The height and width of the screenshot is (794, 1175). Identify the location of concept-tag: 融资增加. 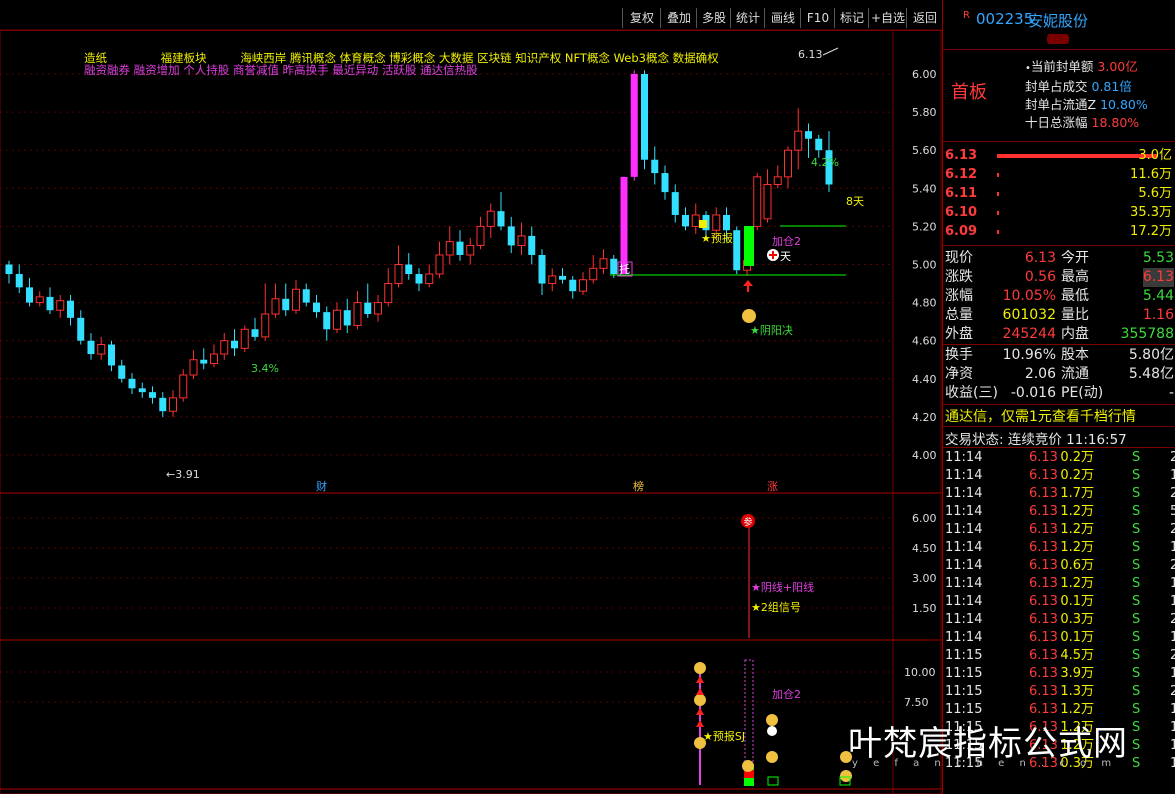
(157, 70).